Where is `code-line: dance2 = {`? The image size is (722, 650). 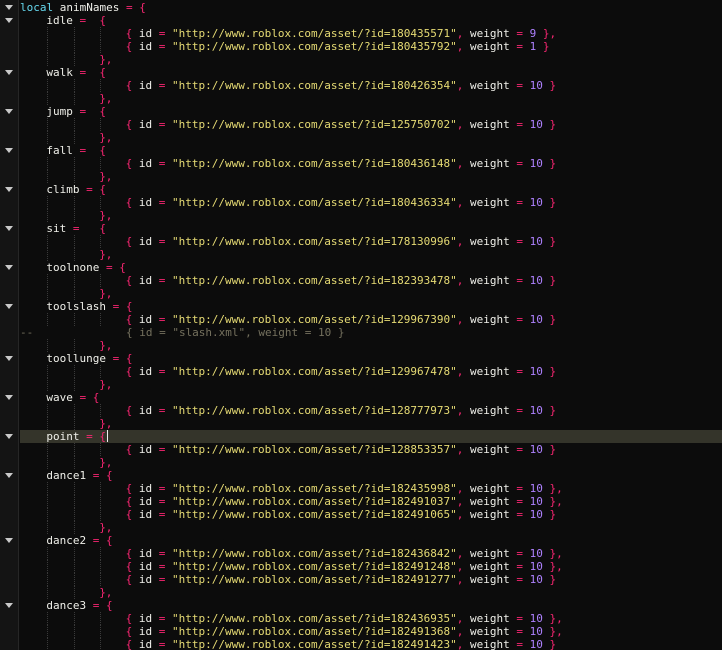 code-line: dance2 = { is located at coordinates (363, 540).